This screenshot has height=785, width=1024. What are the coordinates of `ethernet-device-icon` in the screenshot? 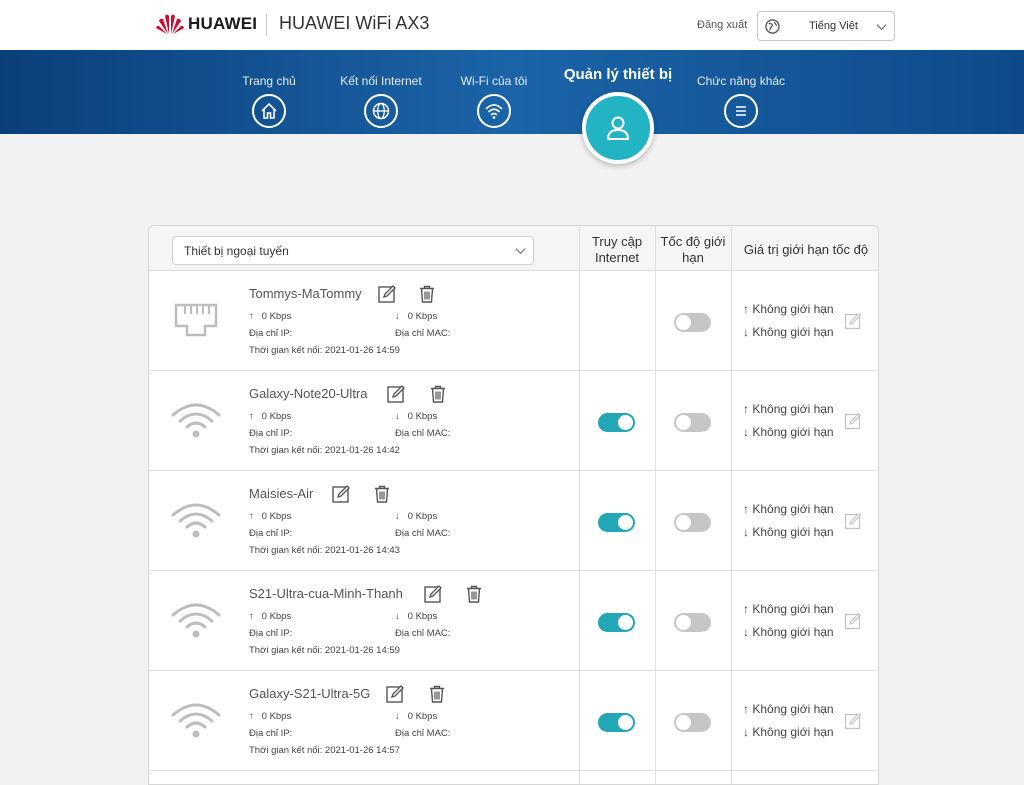 It's located at (196, 321).